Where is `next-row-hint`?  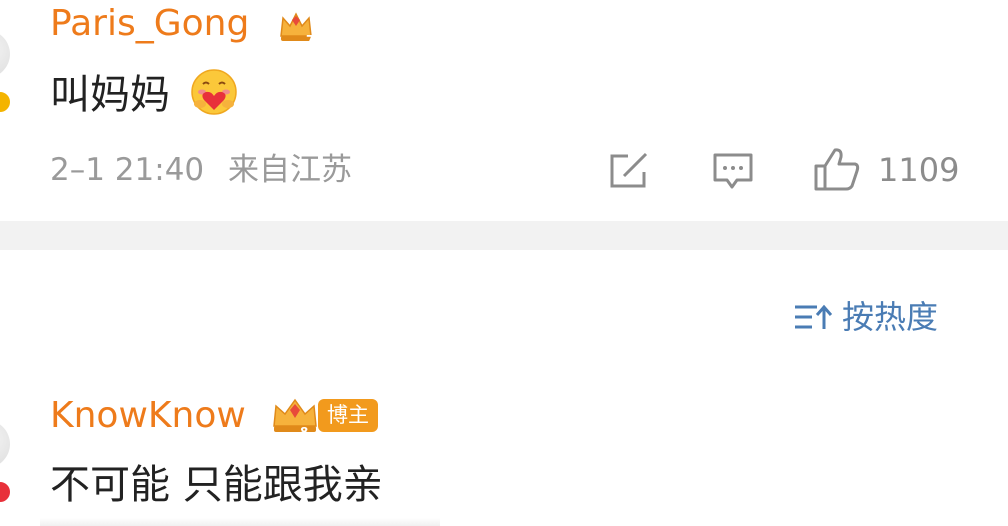 next-row-hint is located at coordinates (240, 522).